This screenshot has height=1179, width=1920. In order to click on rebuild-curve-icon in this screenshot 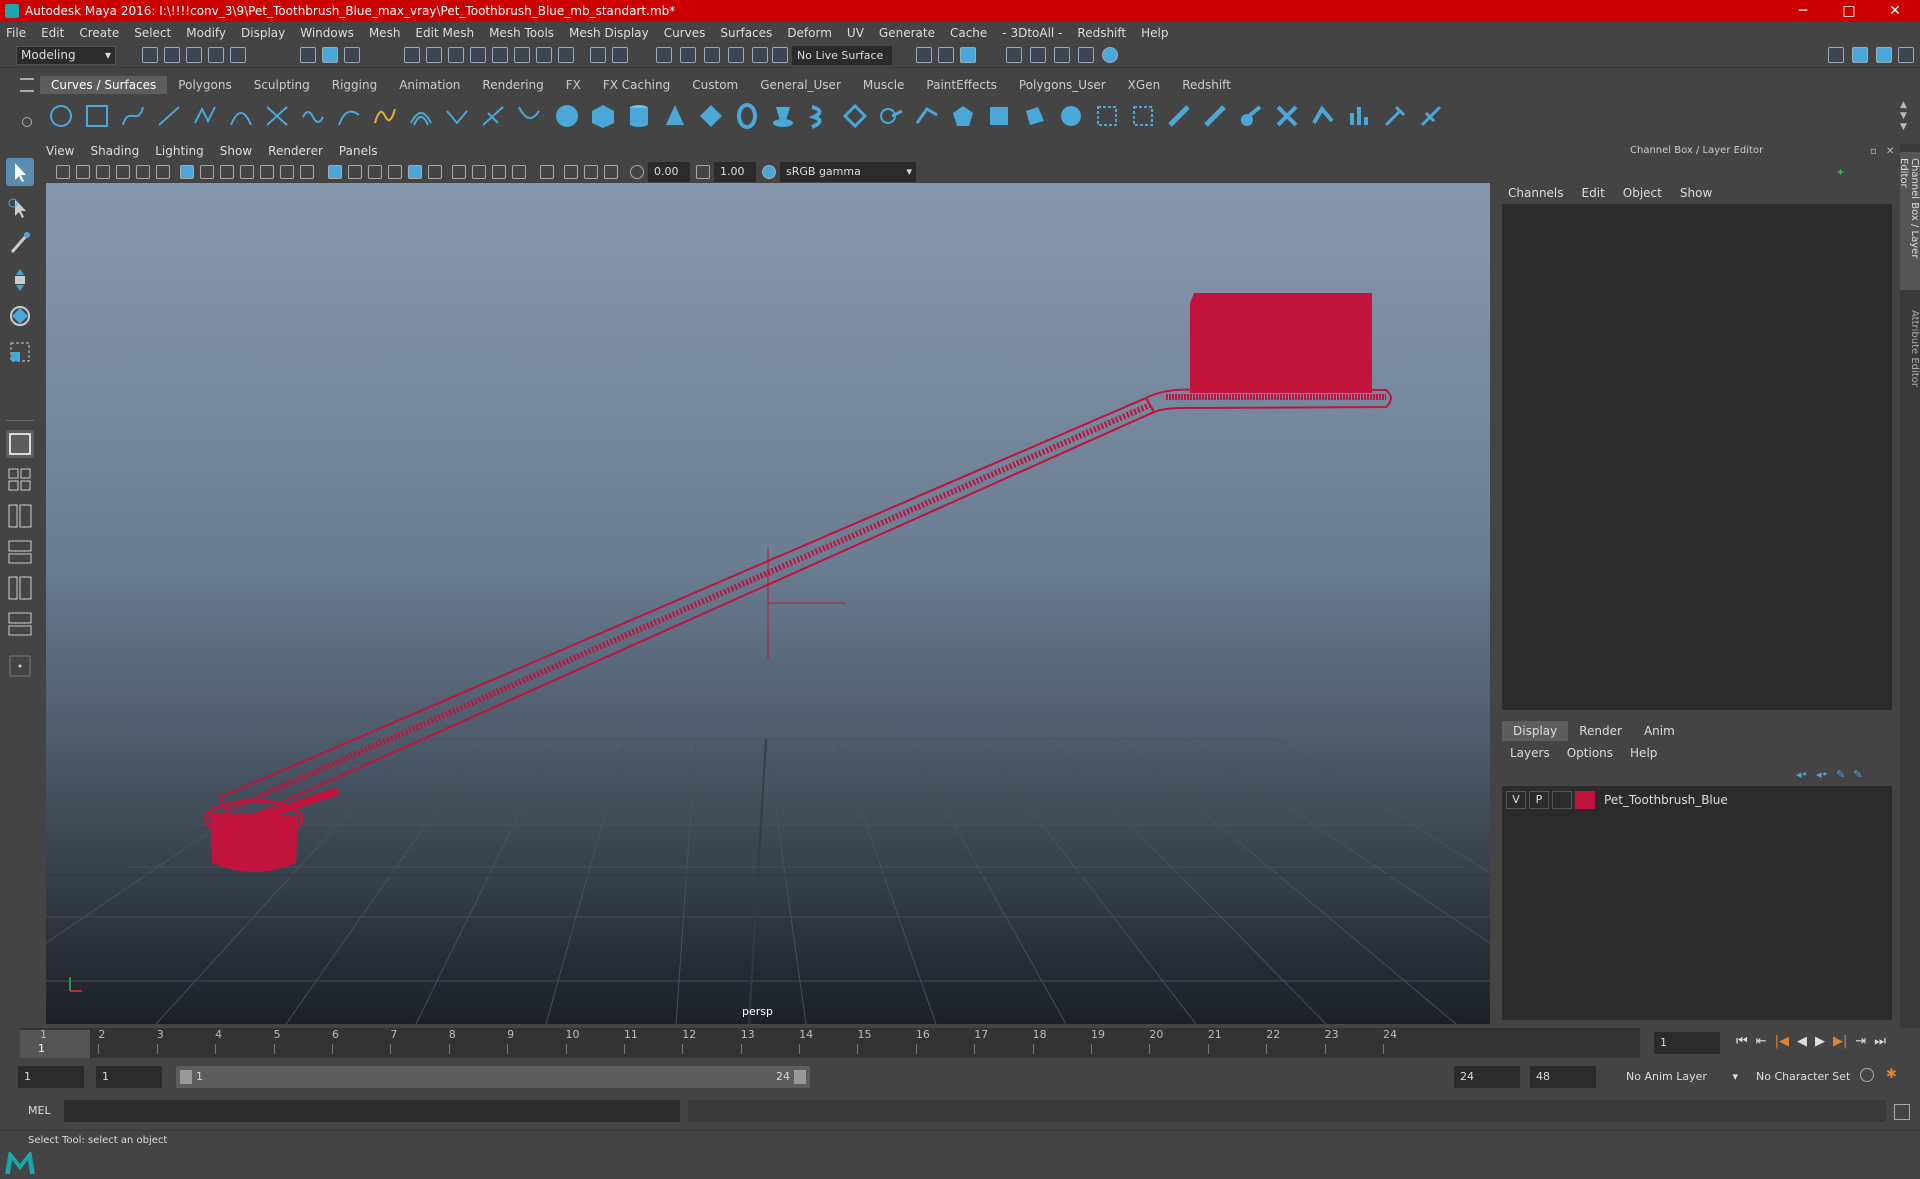, I will do `click(457, 116)`.